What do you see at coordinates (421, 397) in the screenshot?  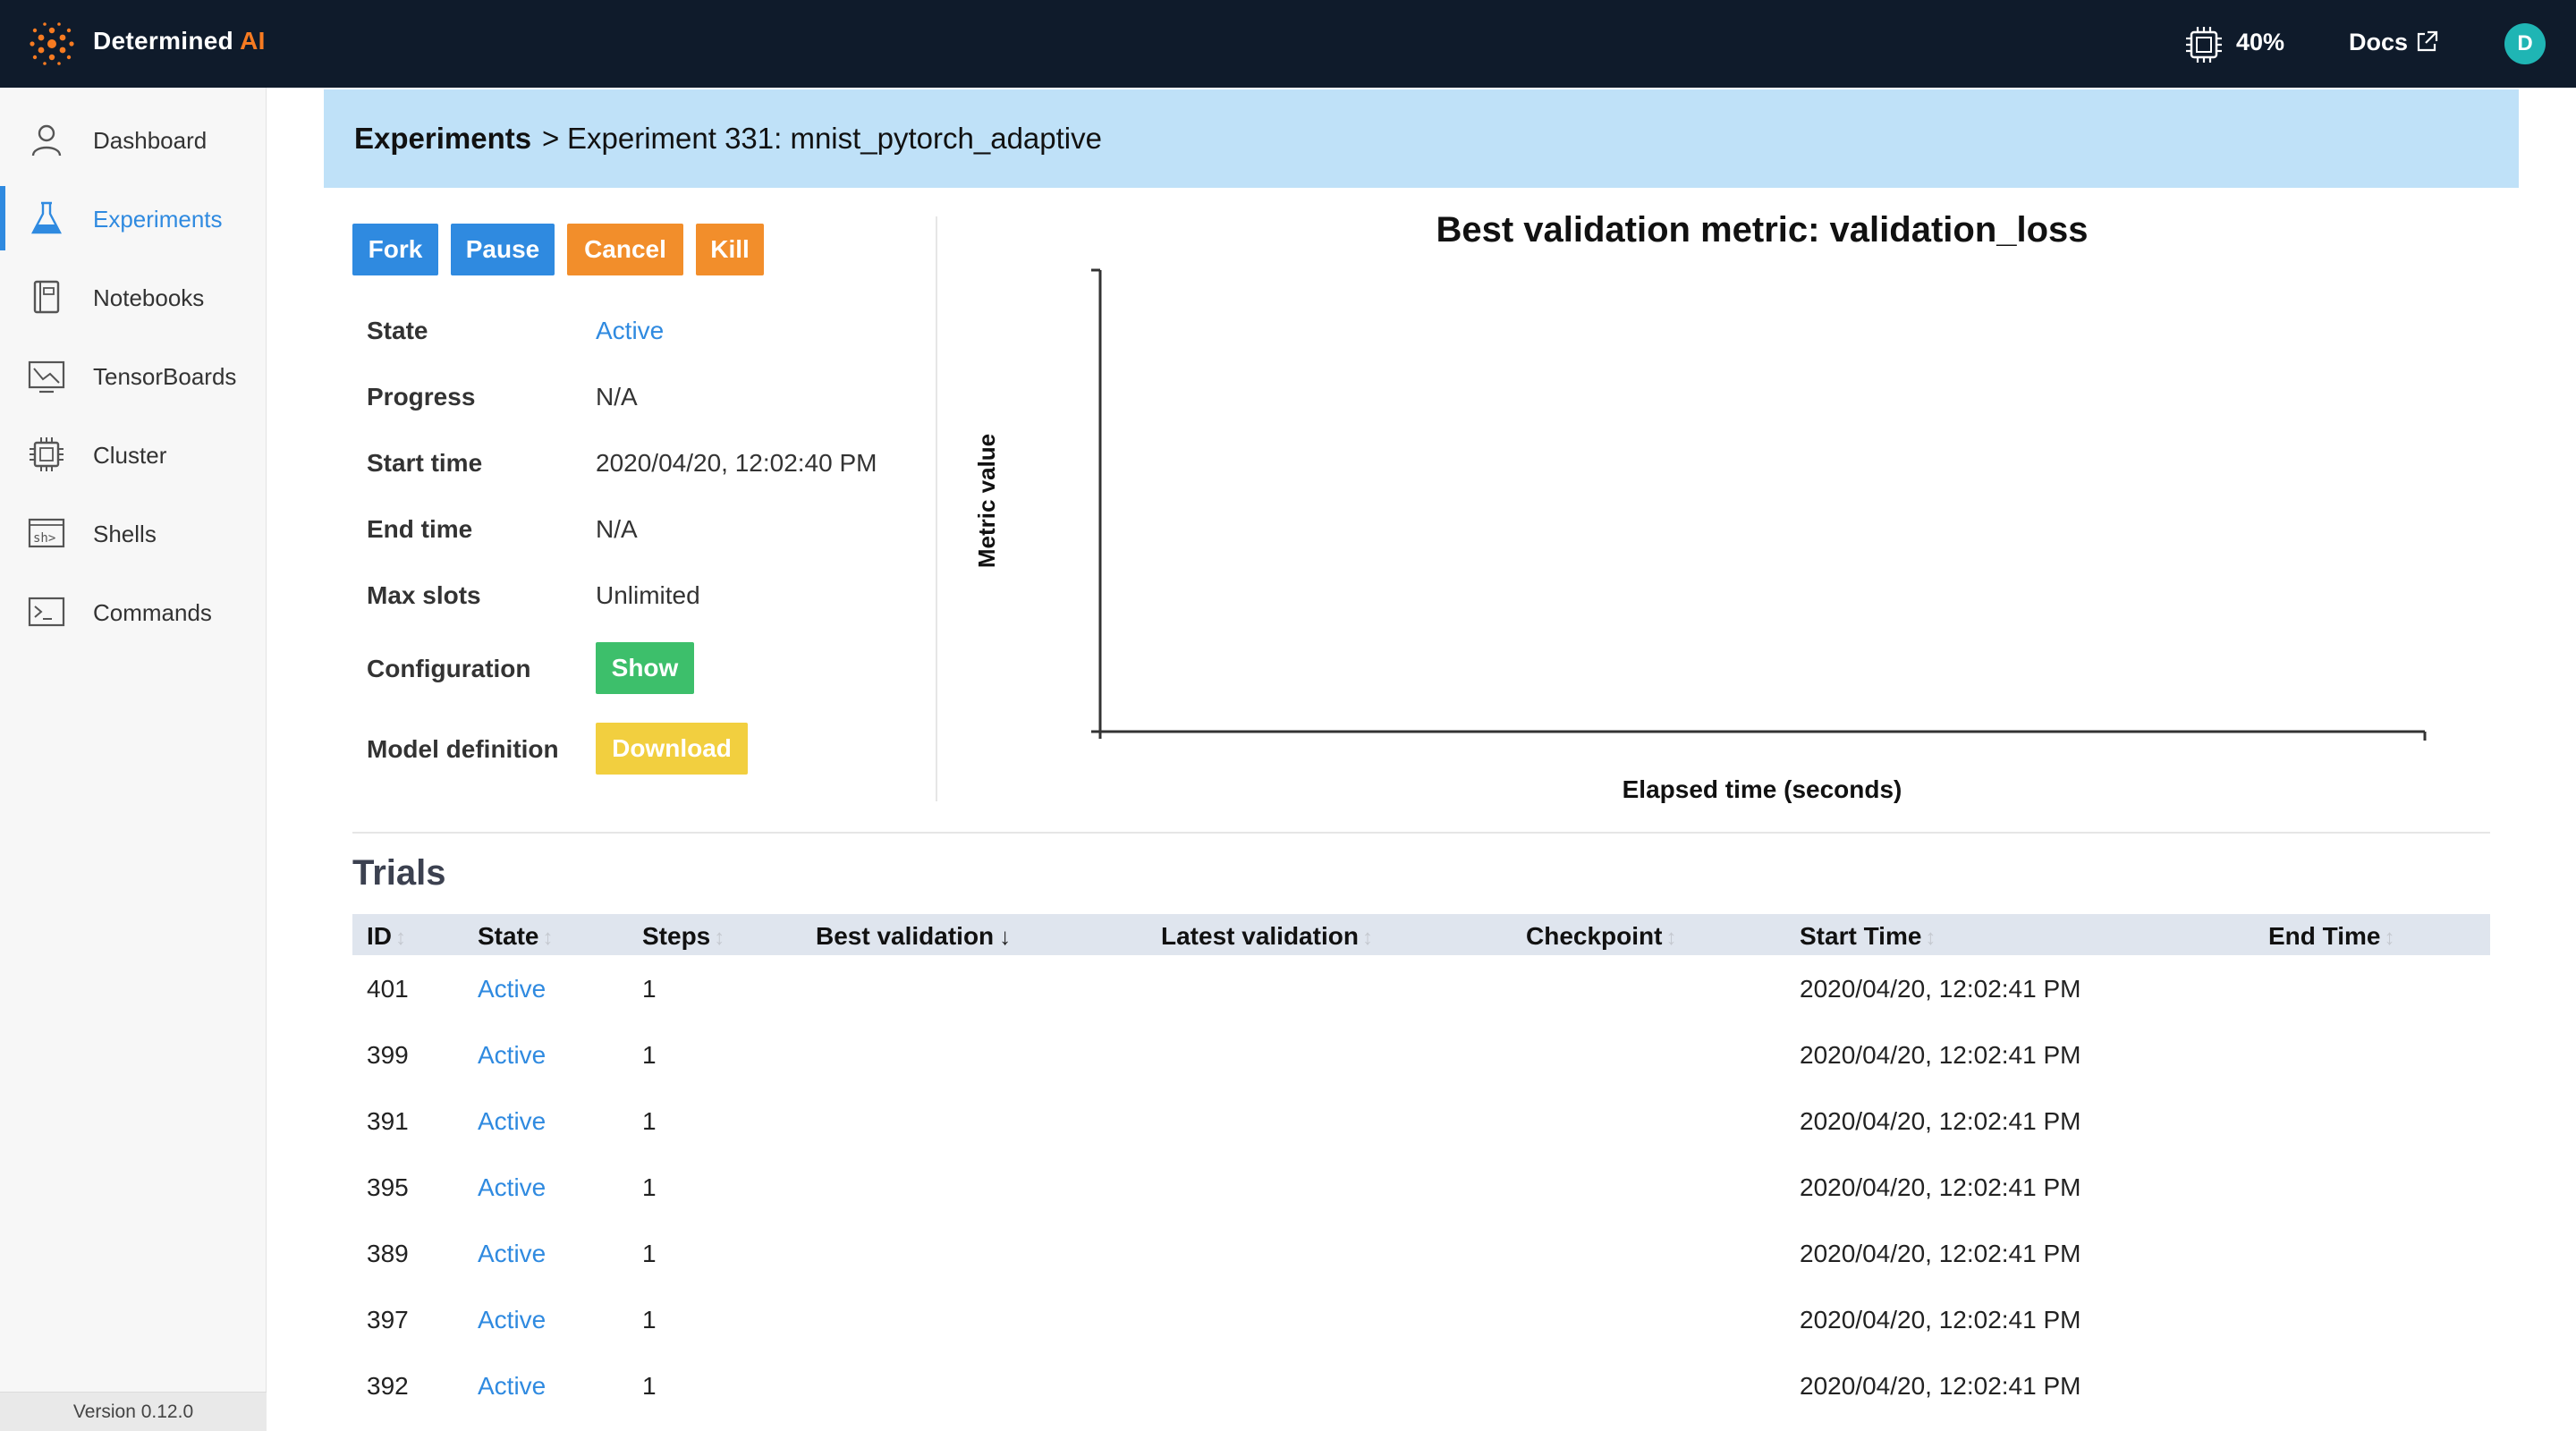 I see `progress-label: Progress` at bounding box center [421, 397].